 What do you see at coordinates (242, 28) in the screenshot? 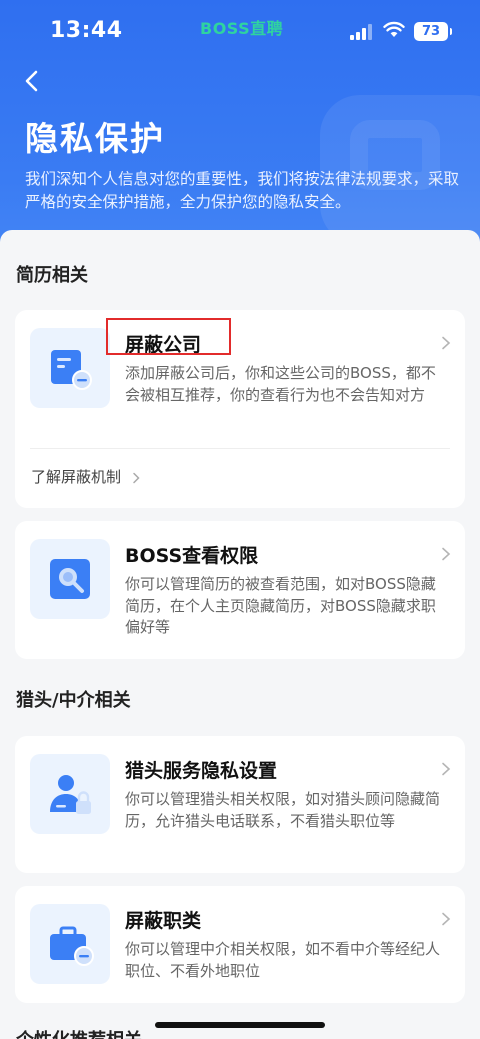
I see `status-carrier: BOSS直聘` at bounding box center [242, 28].